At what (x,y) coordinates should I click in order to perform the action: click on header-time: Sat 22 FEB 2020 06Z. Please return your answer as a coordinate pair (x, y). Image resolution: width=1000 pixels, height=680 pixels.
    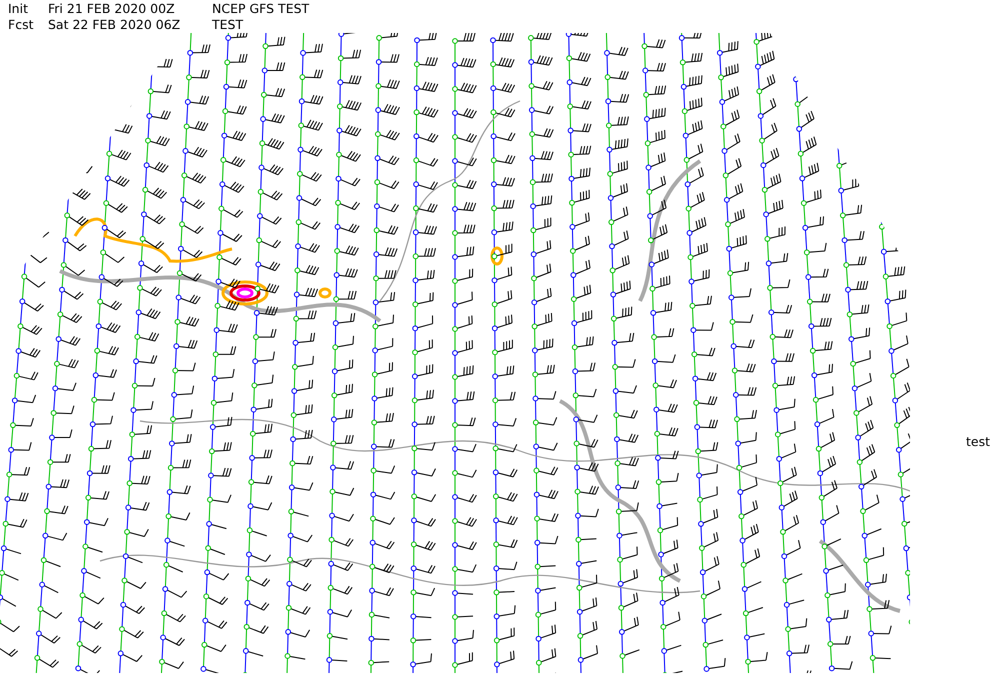
    Looking at the image, I should click on (115, 25).